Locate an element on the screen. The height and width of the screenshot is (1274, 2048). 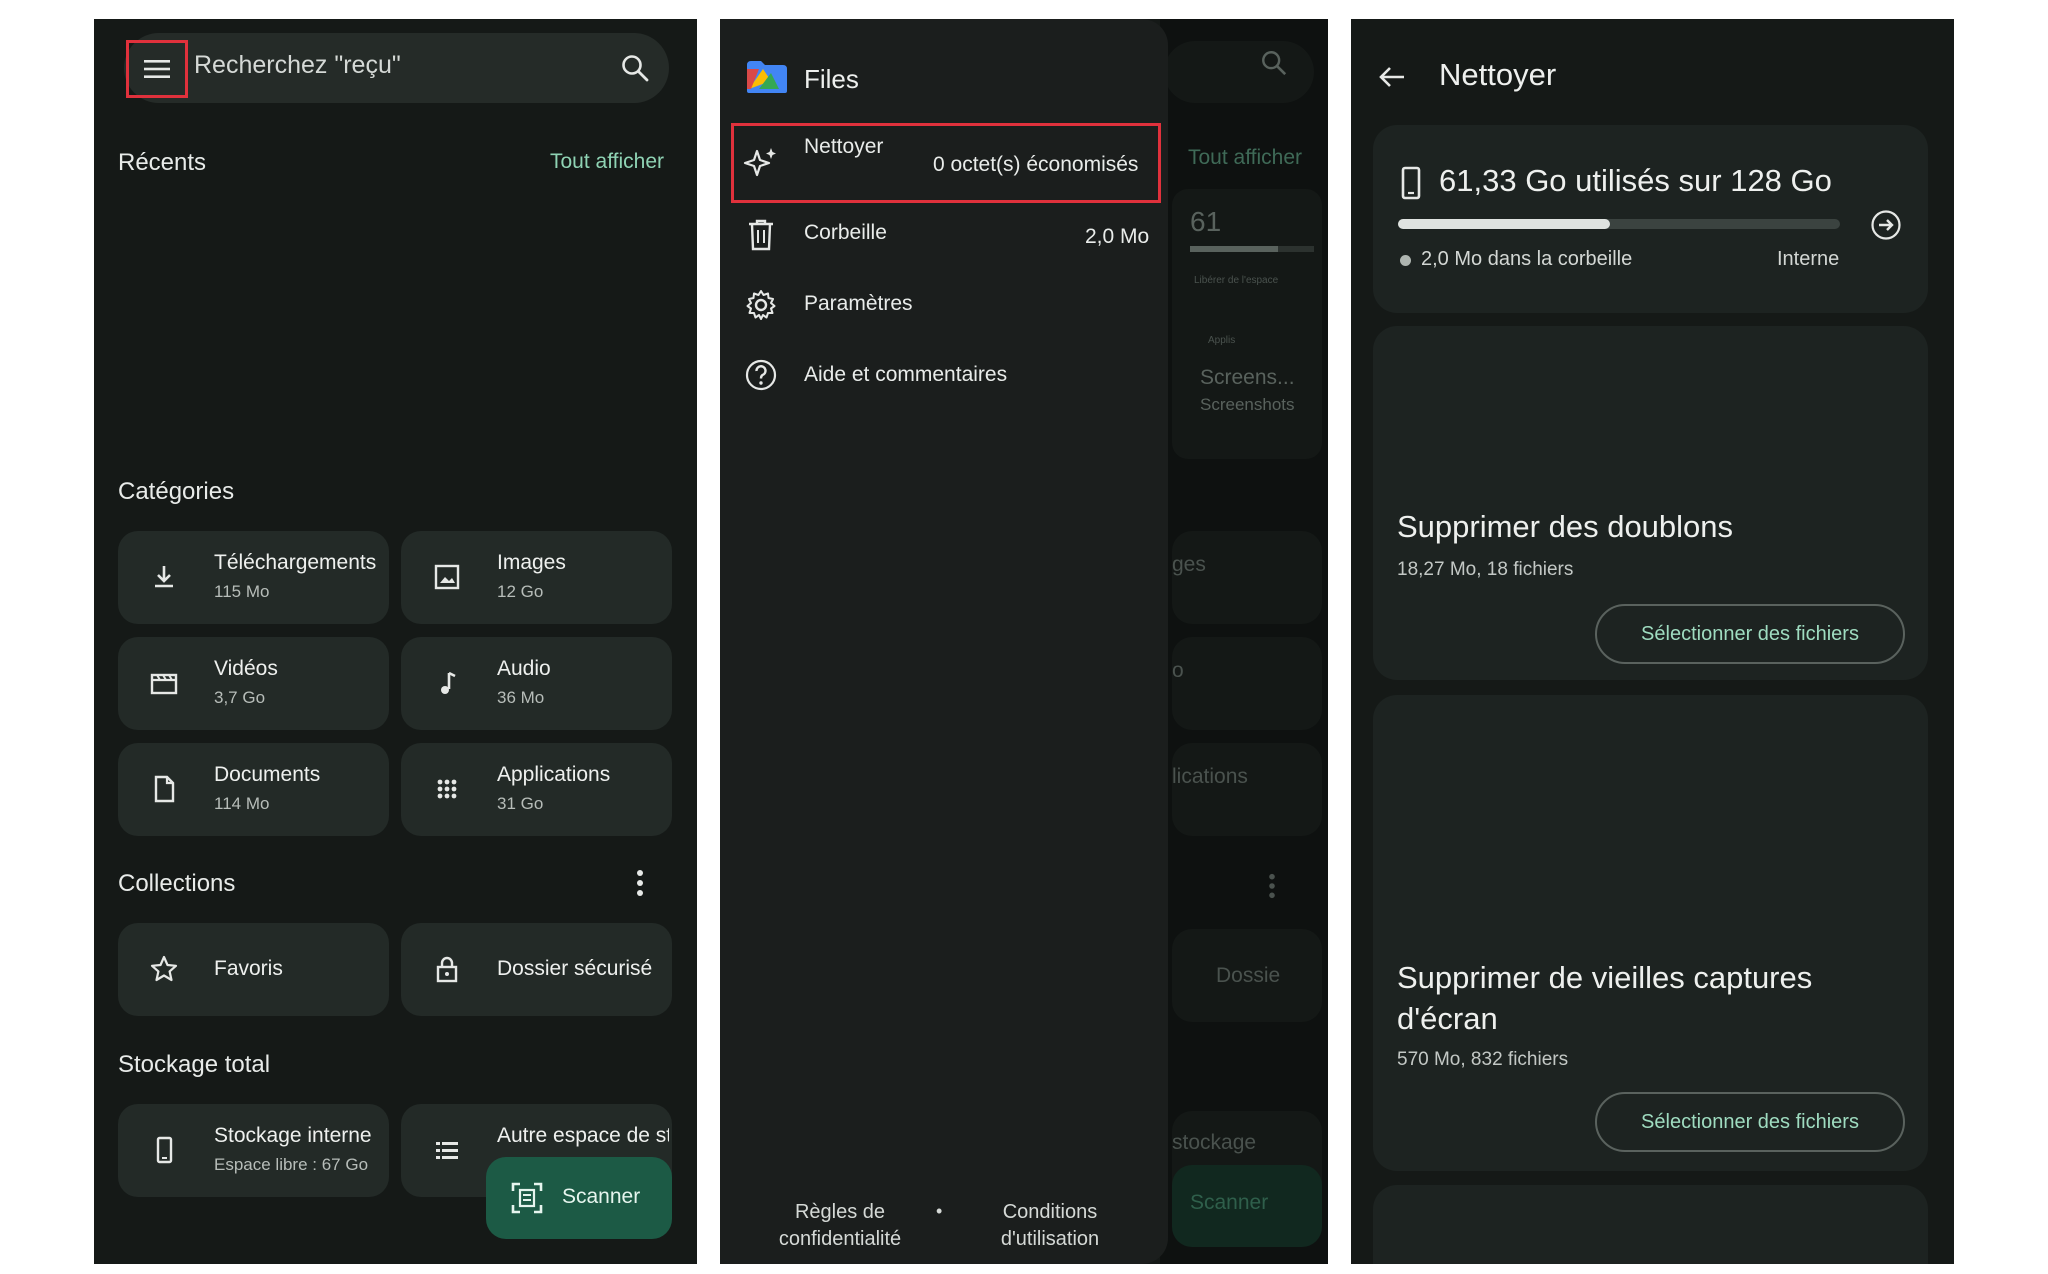
clean-value: 0 octet(s) économisés is located at coordinates (1036, 164).